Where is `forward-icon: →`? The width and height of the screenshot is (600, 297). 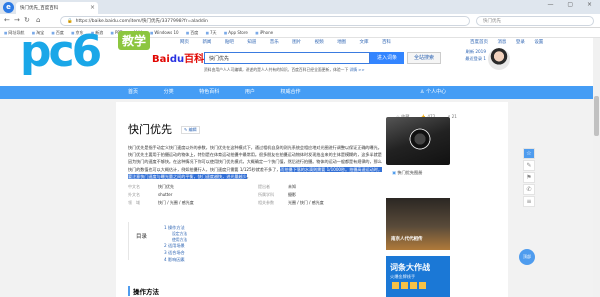
forward-icon: → is located at coordinates (17, 20).